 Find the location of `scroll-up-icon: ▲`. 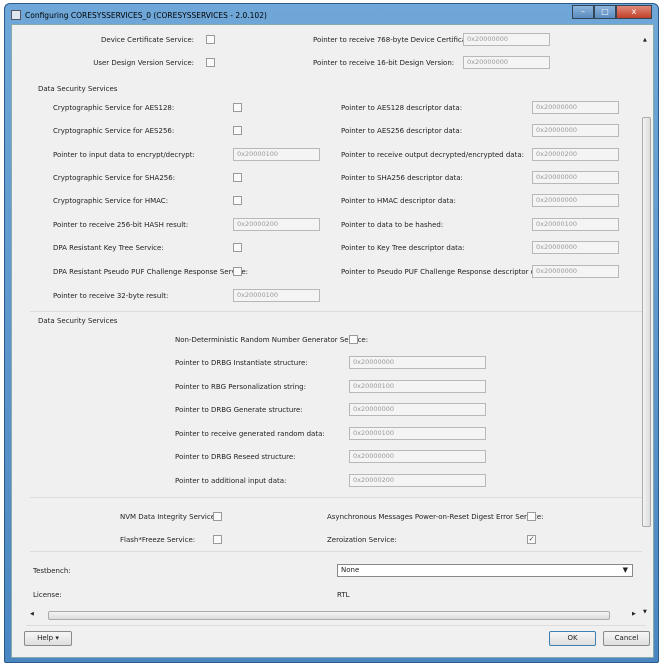

scroll-up-icon: ▲ is located at coordinates (645, 40).